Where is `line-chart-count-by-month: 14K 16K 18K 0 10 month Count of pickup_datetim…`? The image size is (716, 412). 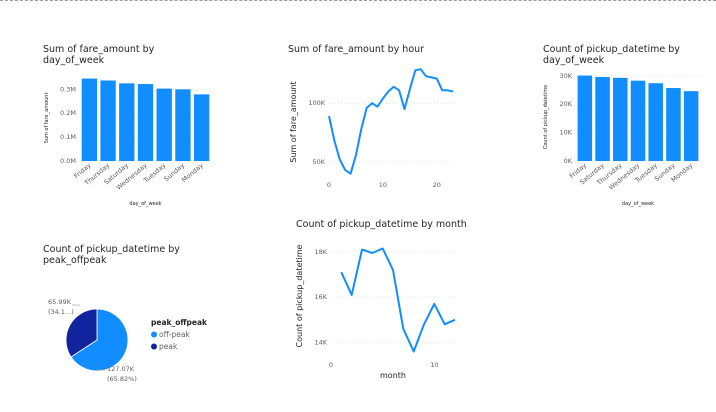 line-chart-count-by-month: 14K 16K 18K 0 10 month Count of pickup_datetim… is located at coordinates (375, 312).